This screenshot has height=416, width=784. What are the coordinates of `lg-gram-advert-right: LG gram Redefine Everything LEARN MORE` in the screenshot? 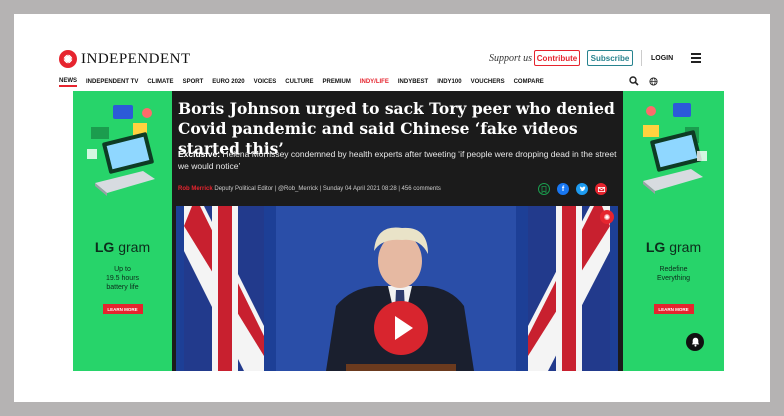 It's located at (673, 231).